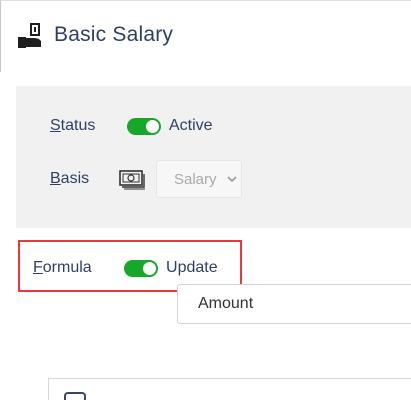 The height and width of the screenshot is (400, 411). What do you see at coordinates (48, 389) in the screenshot?
I see `bottom-border` at bounding box center [48, 389].